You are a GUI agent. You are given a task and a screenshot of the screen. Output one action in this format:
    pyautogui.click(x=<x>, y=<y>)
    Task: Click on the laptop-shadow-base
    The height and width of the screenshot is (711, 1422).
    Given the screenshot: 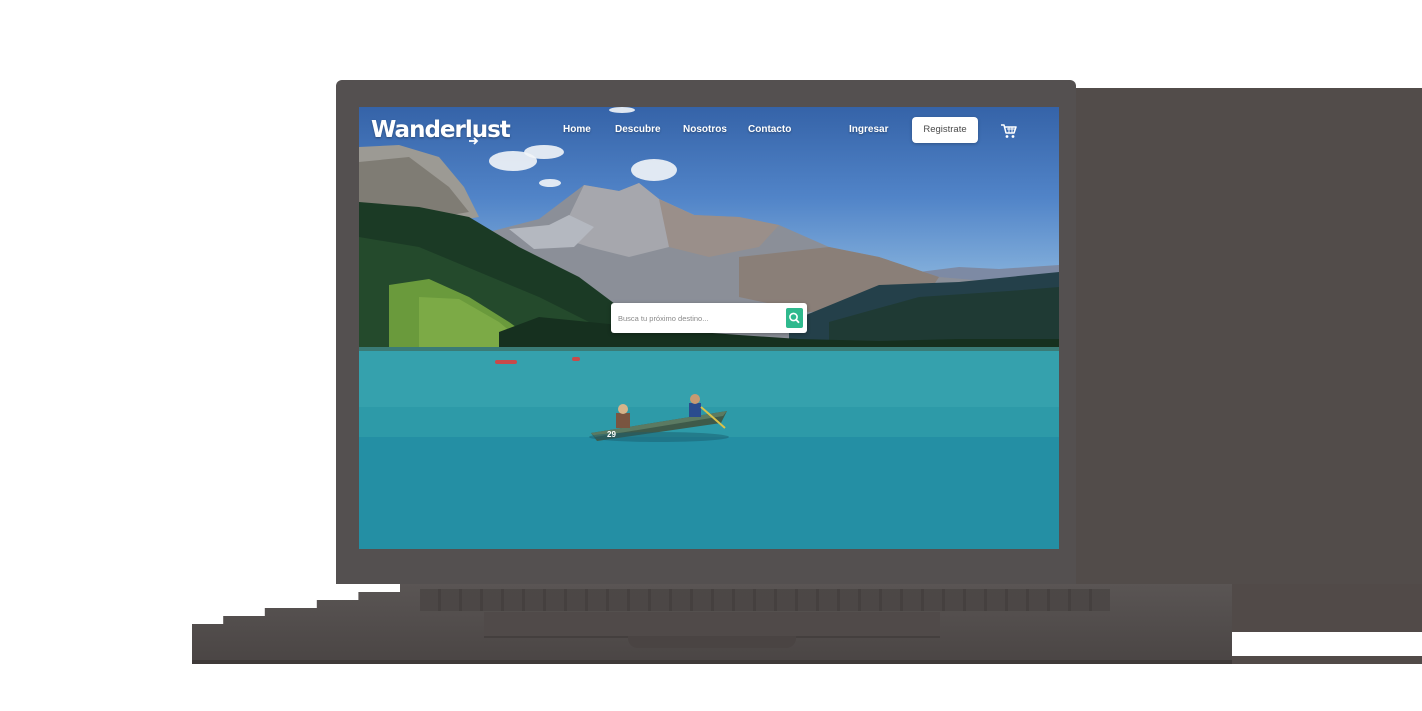 What is the action you would take?
    pyautogui.click(x=1327, y=660)
    